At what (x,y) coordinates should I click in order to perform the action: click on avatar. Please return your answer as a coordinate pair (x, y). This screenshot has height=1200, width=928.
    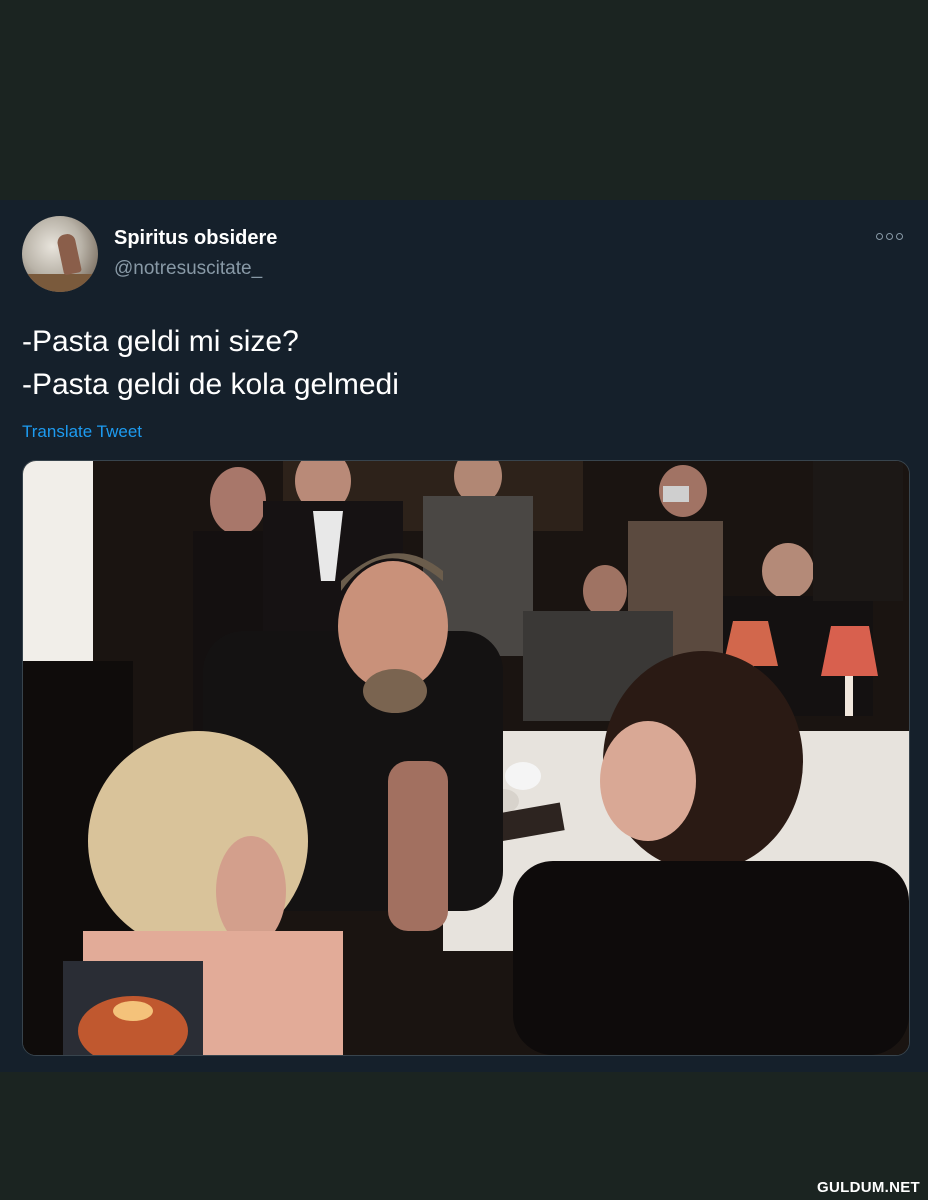
    Looking at the image, I should click on (60, 254).